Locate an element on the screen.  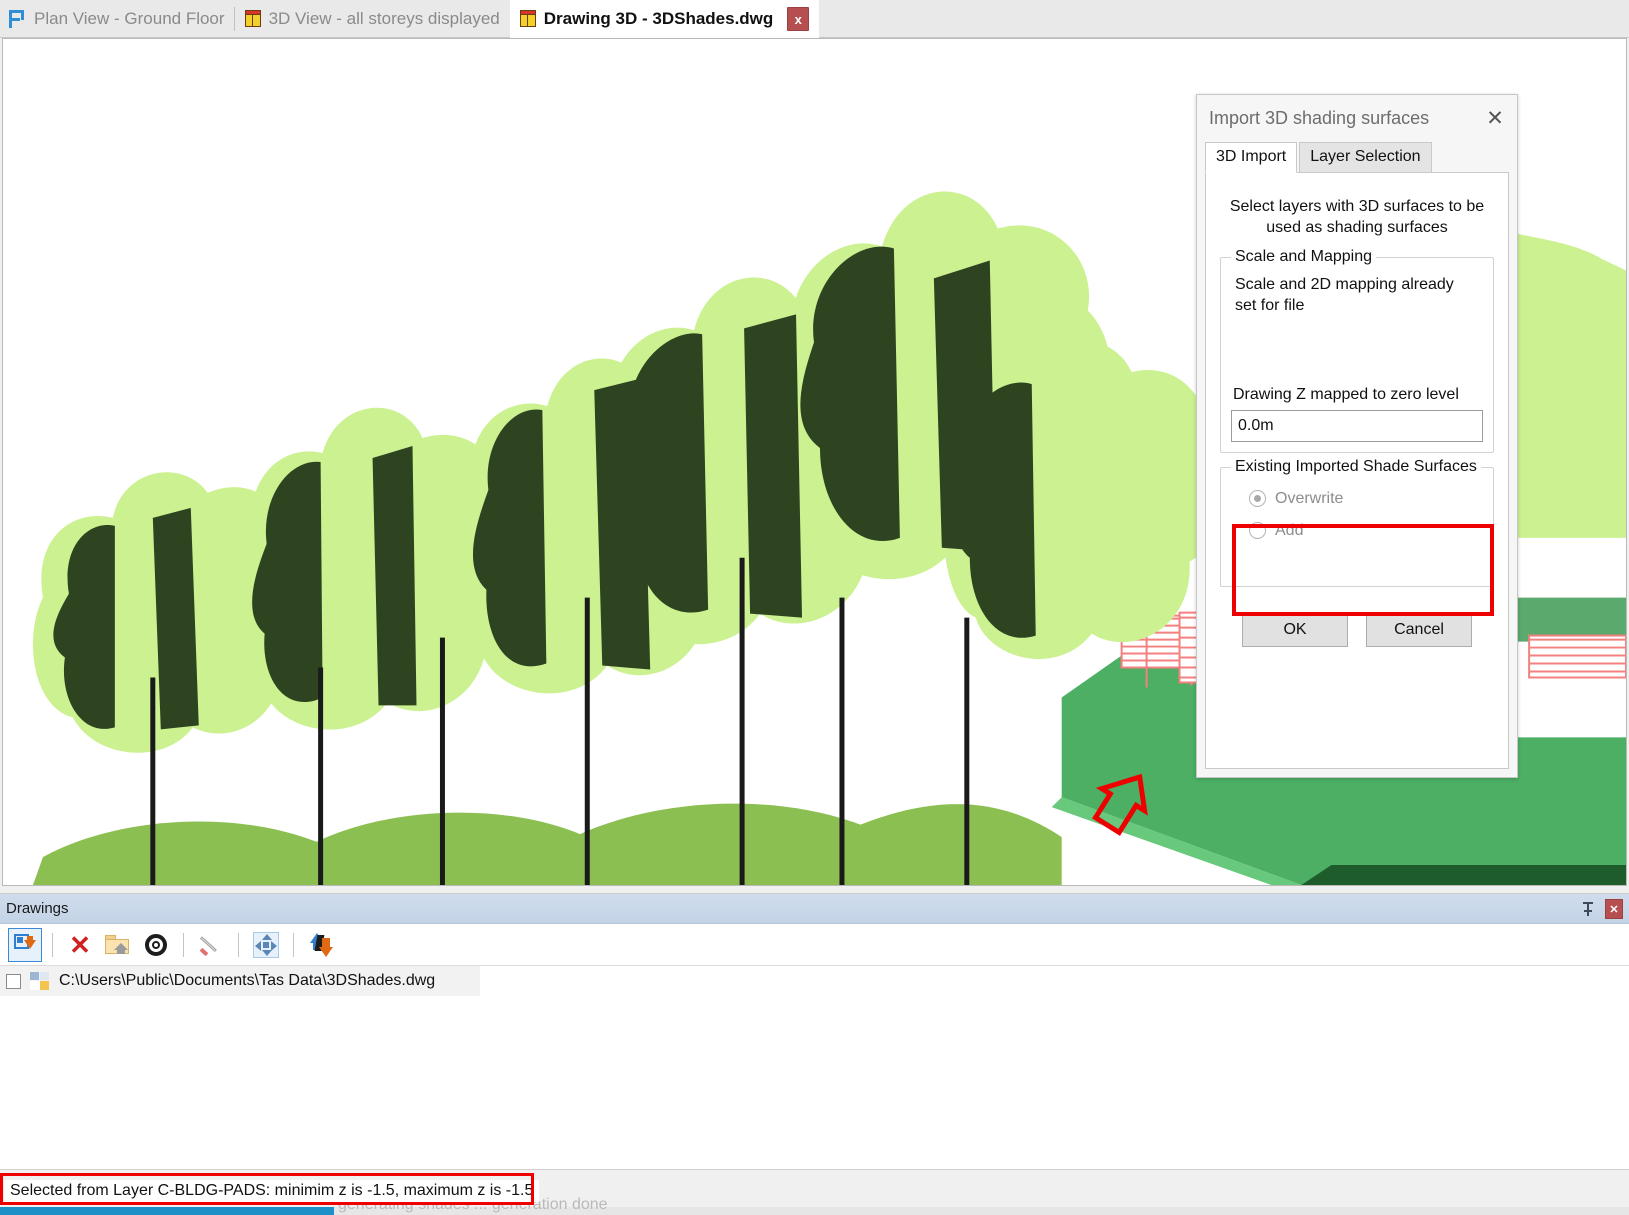
move-button is located at coordinates (266, 945).